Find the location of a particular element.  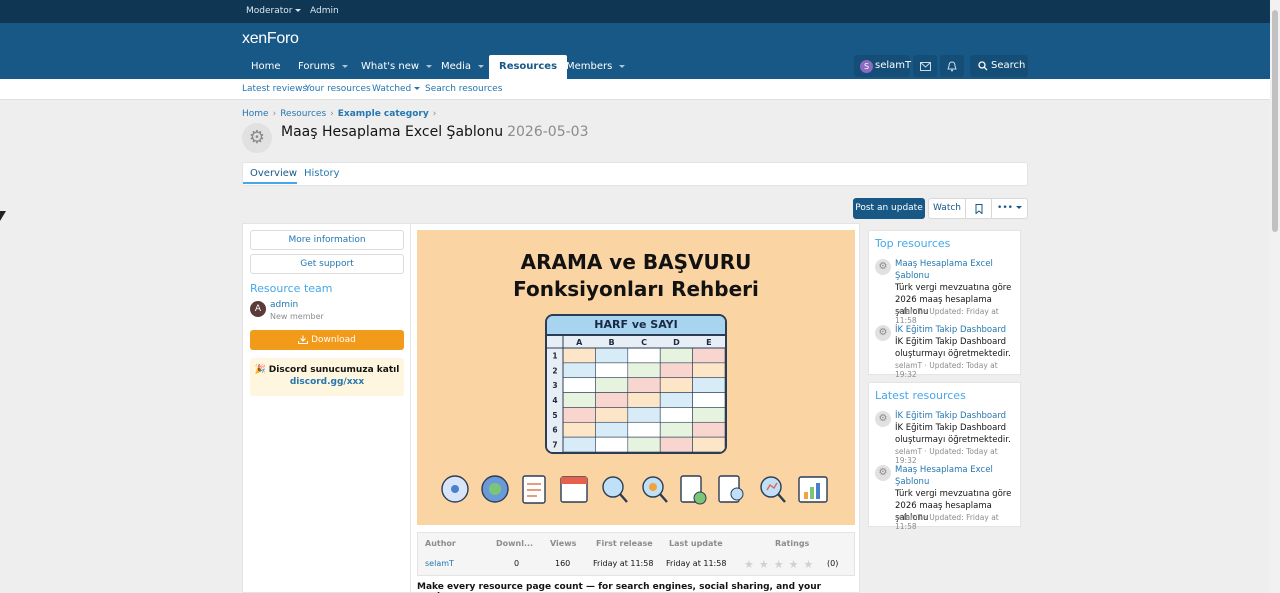

gear-search-icon is located at coordinates (655, 489).